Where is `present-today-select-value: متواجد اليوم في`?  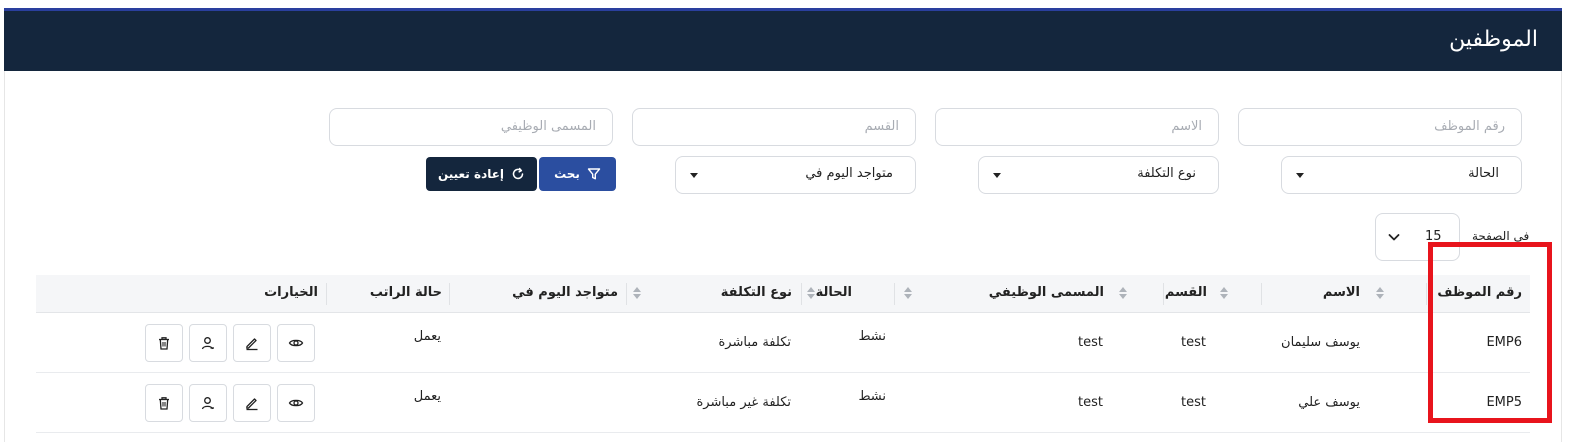 present-today-select-value: متواجد اليوم في is located at coordinates (849, 173).